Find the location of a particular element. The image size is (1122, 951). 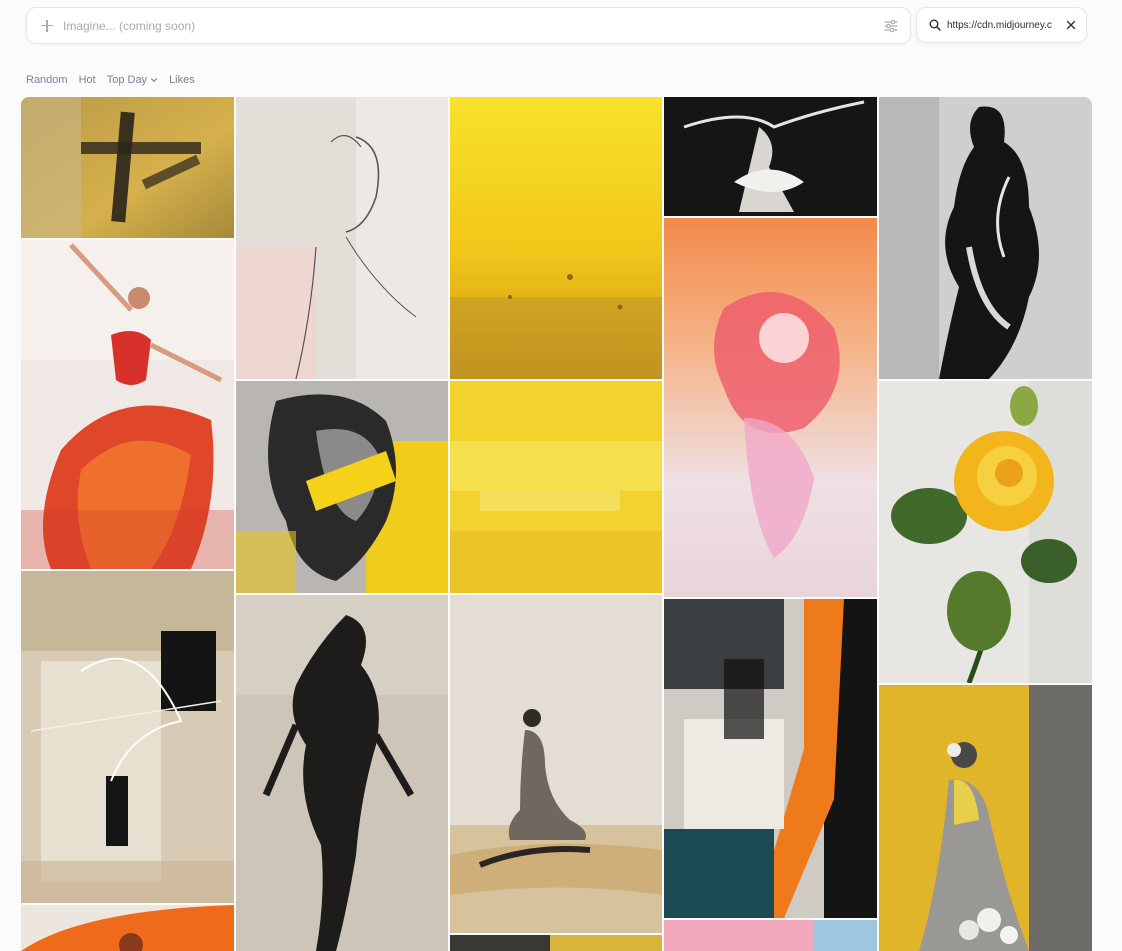

gallery-image-black-figure-abstract is located at coordinates (985, 238).